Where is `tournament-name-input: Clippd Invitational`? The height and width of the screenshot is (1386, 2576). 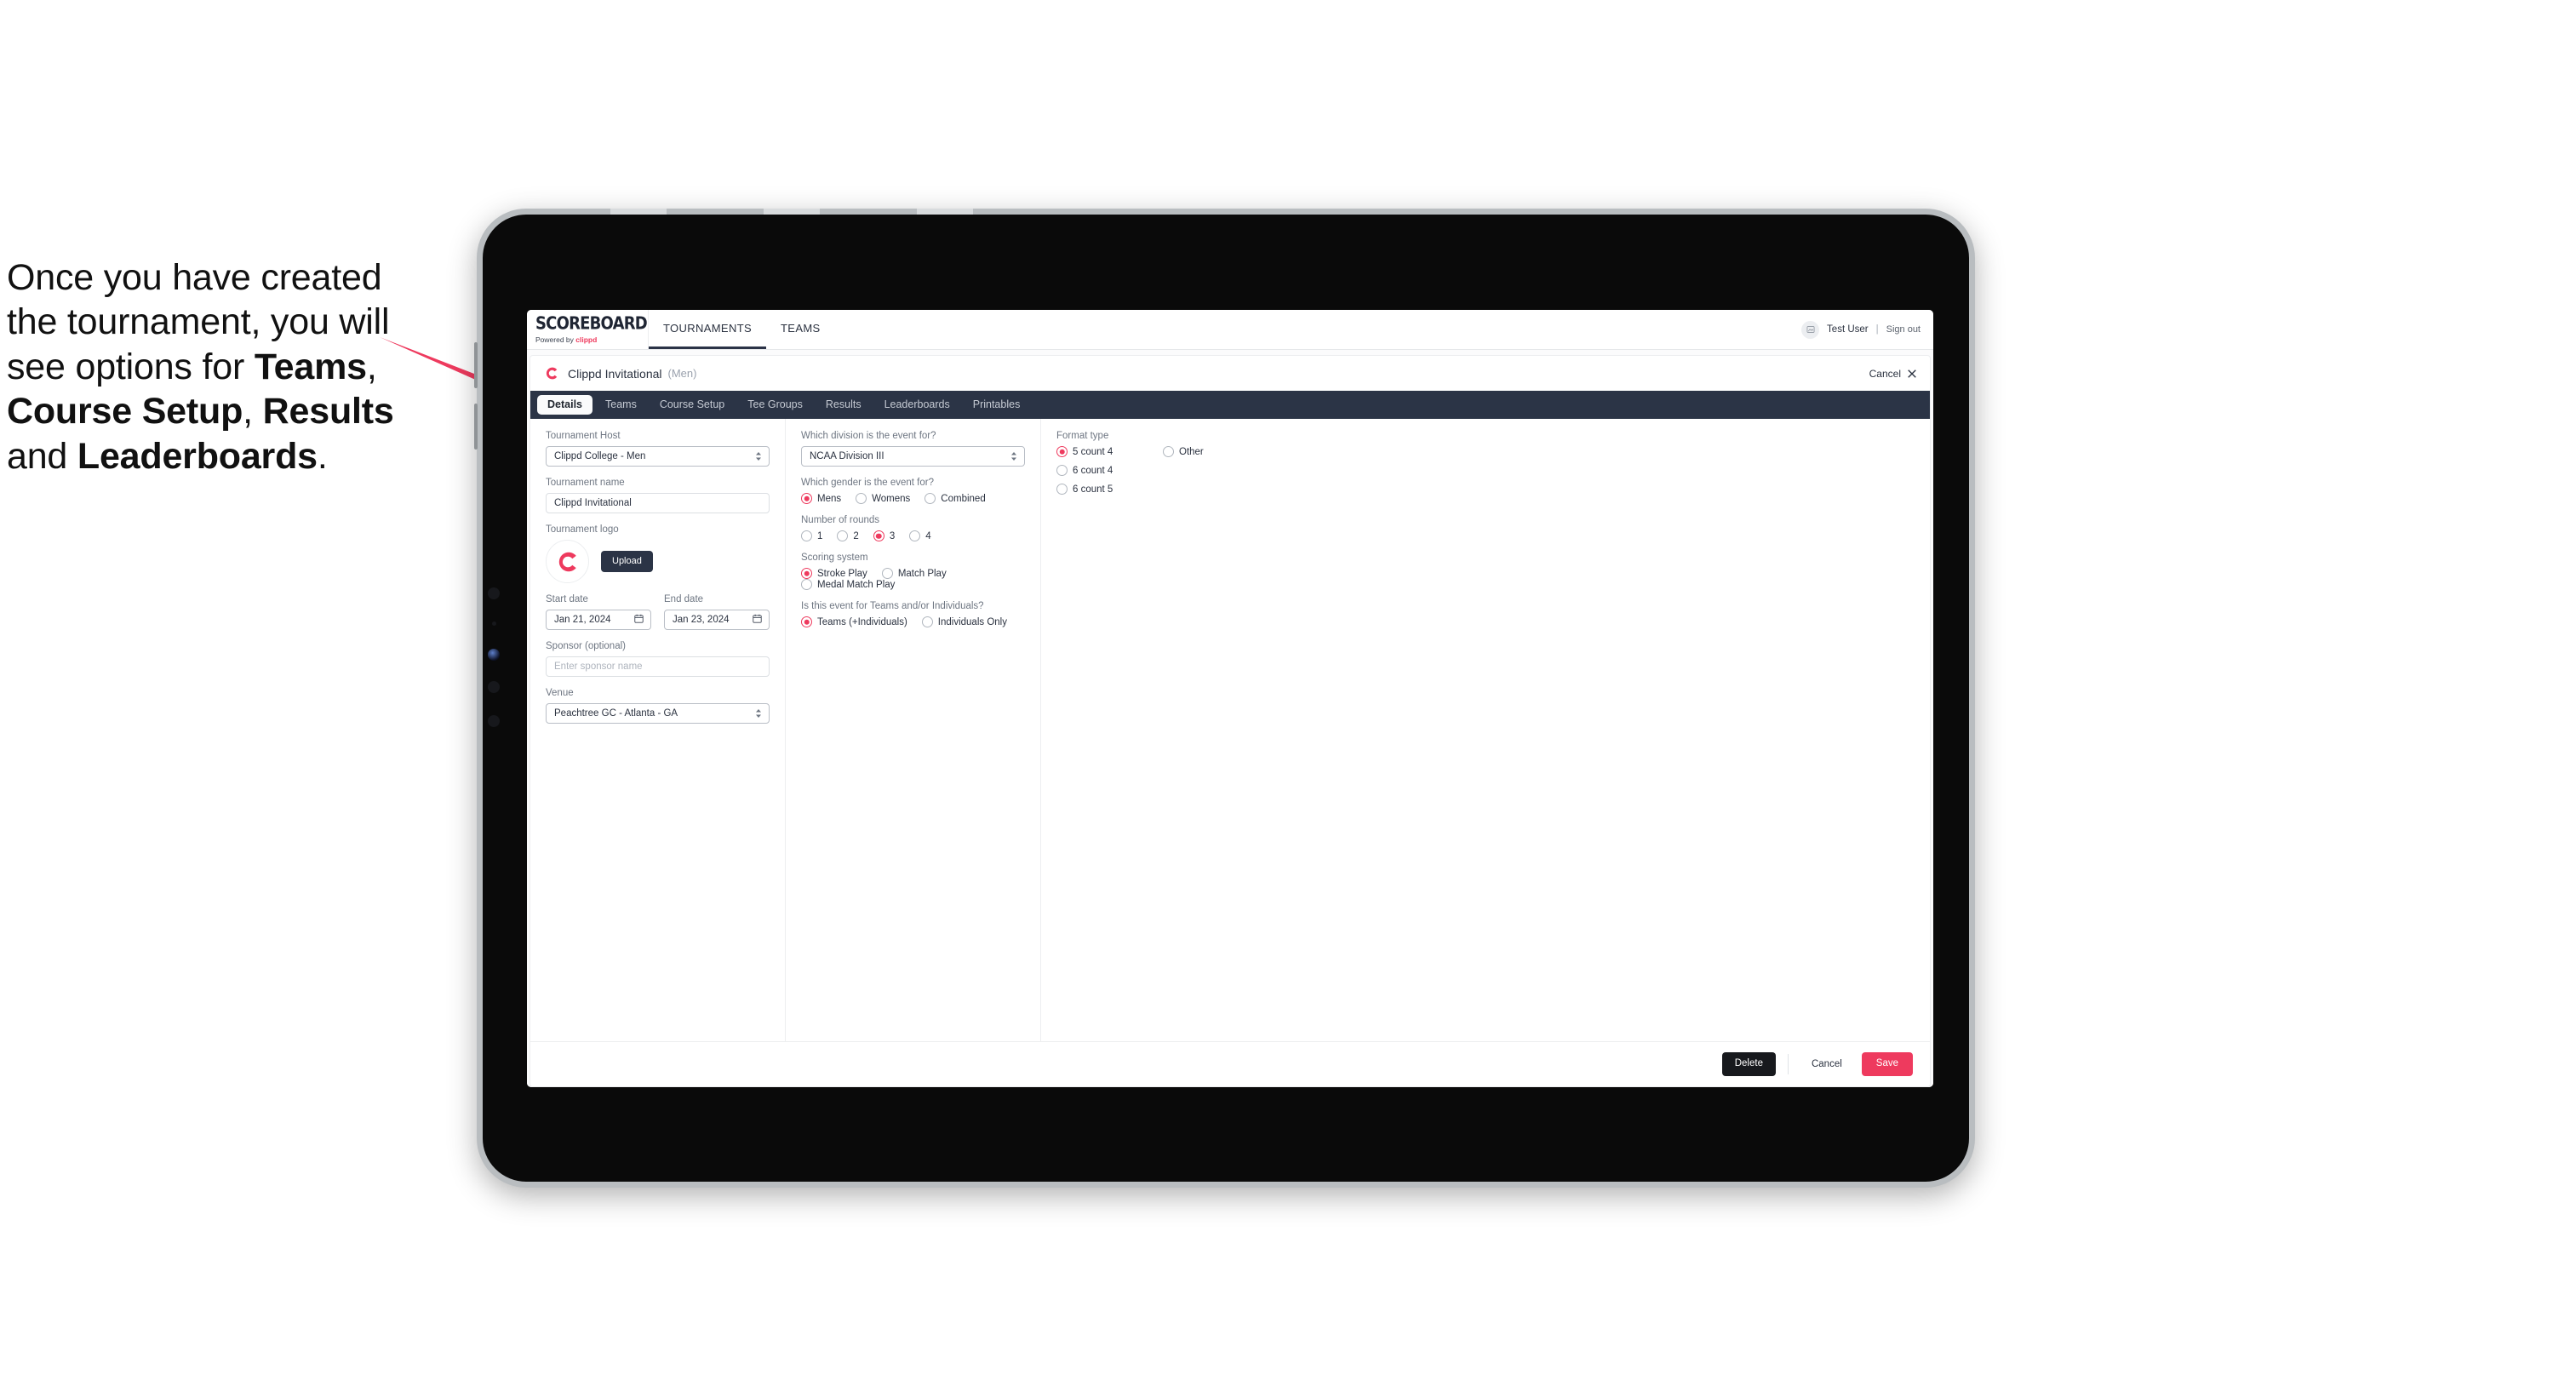 tournament-name-input: Clippd Invitational is located at coordinates (658, 503).